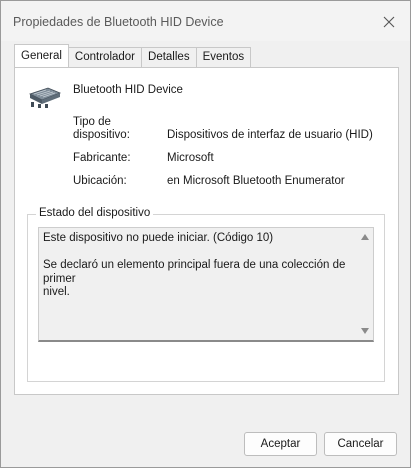 Image resolution: width=411 pixels, height=468 pixels. I want to click on scroll-up-arrow-icon, so click(365, 237).